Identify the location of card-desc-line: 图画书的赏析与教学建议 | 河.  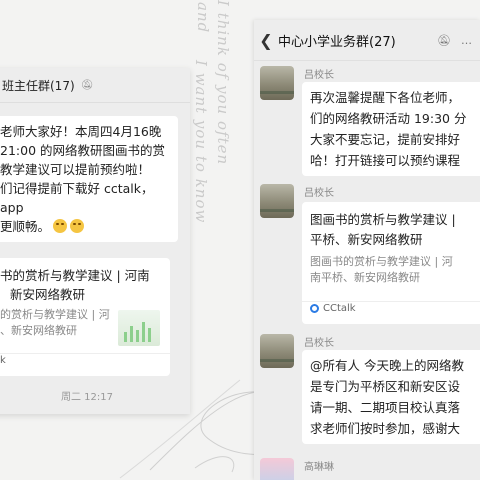
(381, 261).